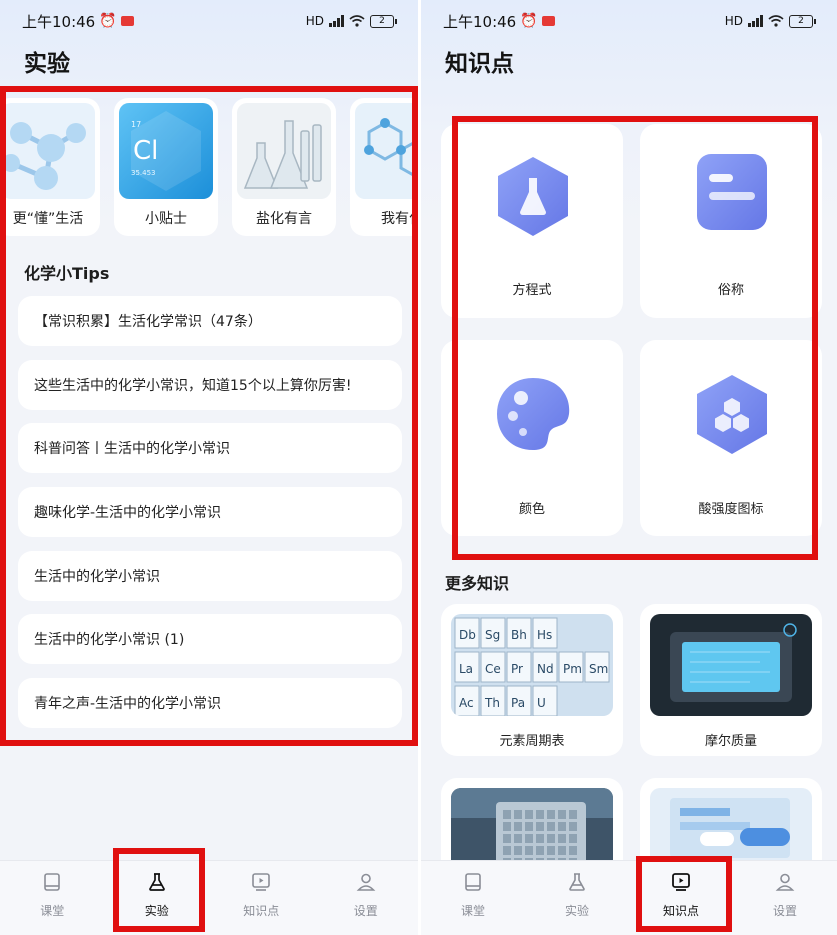  What do you see at coordinates (730, 290) in the screenshot?
I see `grid-label: 俗称` at bounding box center [730, 290].